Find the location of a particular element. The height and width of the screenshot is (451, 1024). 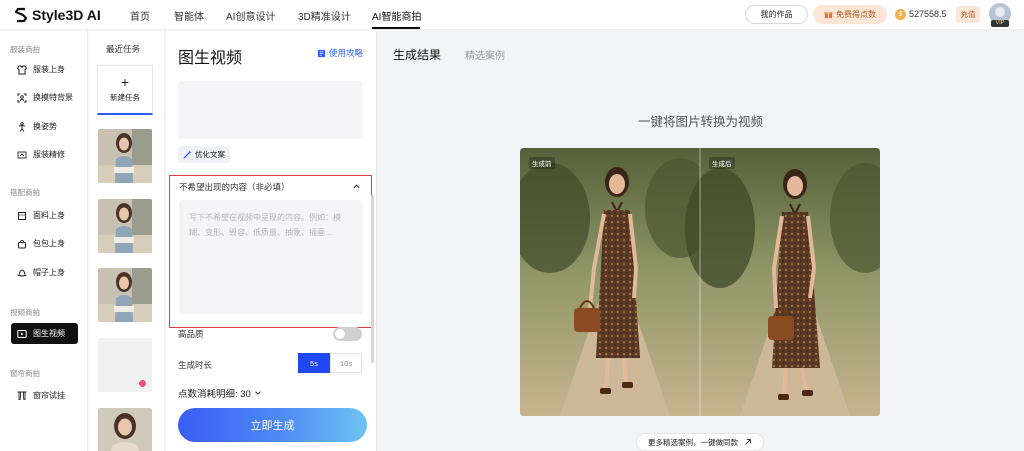

status-dot-icon is located at coordinates (142, 383).